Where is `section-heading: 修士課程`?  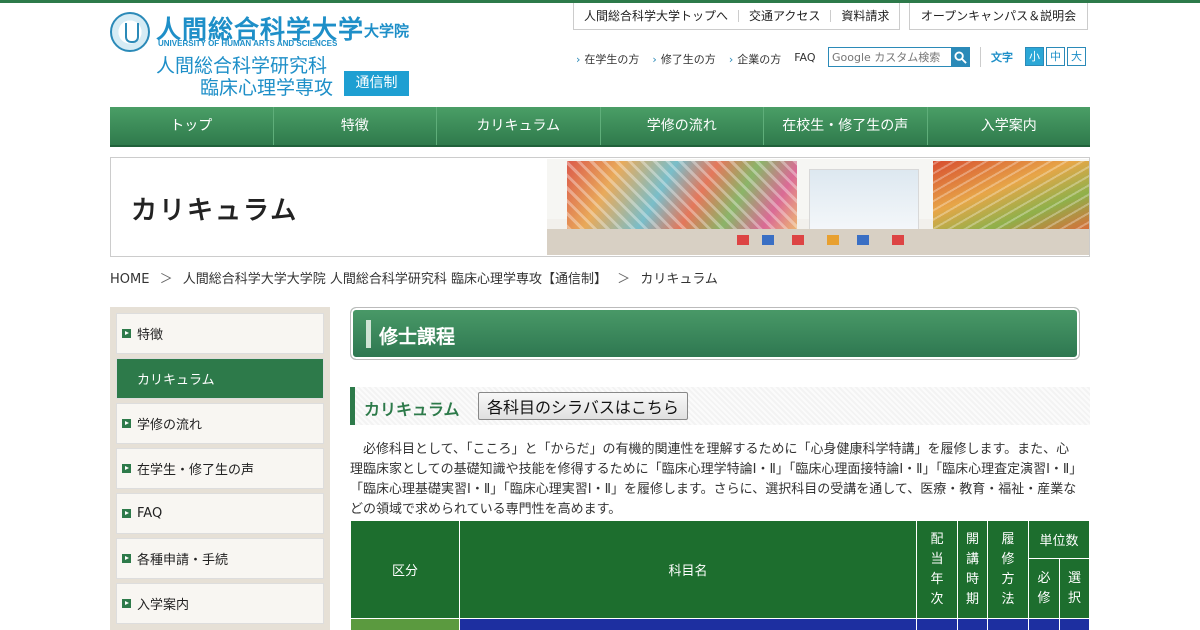 section-heading: 修士課程 is located at coordinates (417, 337).